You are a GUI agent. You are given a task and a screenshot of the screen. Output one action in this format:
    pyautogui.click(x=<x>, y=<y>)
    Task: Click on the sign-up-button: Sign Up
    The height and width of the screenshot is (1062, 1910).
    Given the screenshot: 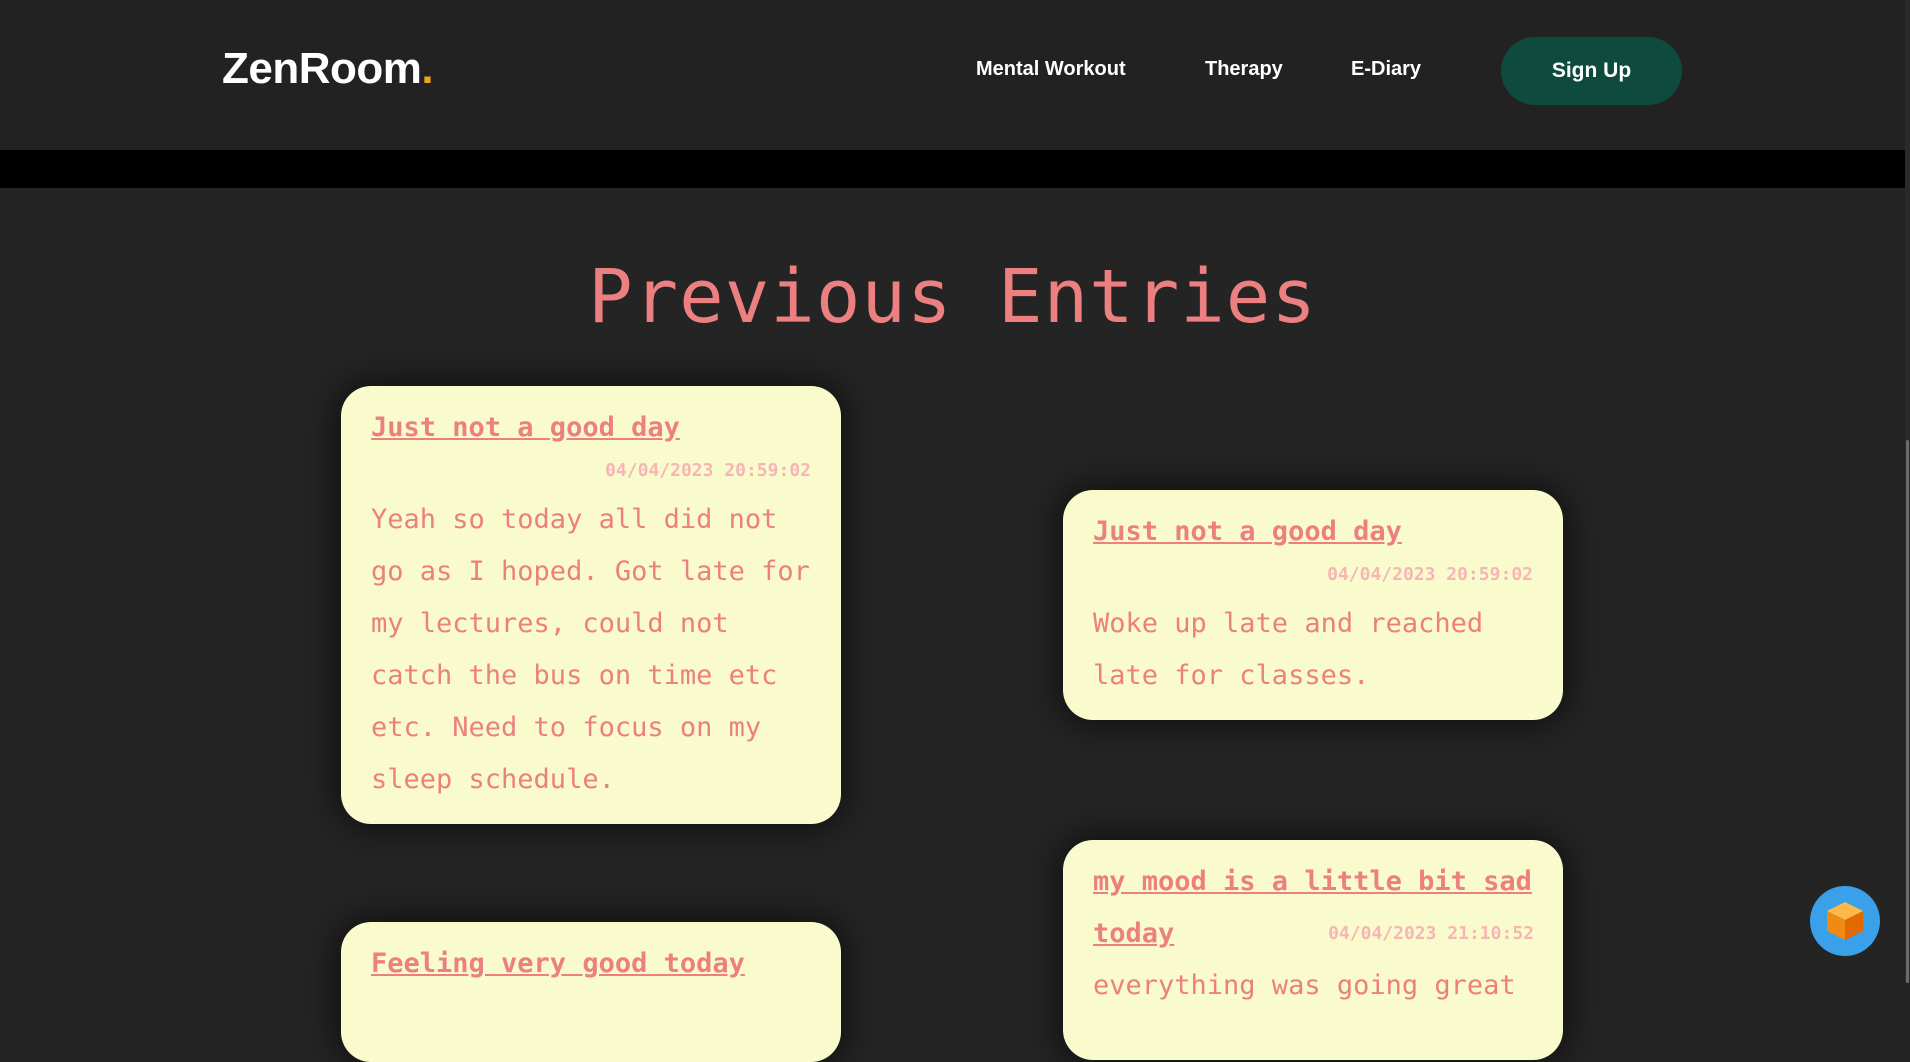 What is the action you would take?
    pyautogui.click(x=1591, y=71)
    